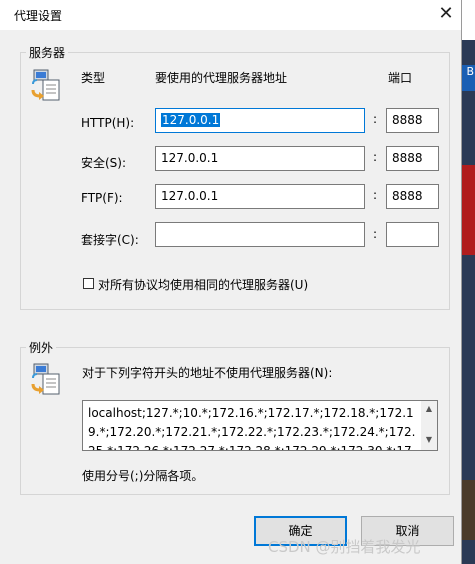 This screenshot has height=564, width=475. What do you see at coordinates (207, 373) in the screenshot?
I see `exceptions-description: 对于下列字符开头的地址不使用代理服务器(N):` at bounding box center [207, 373].